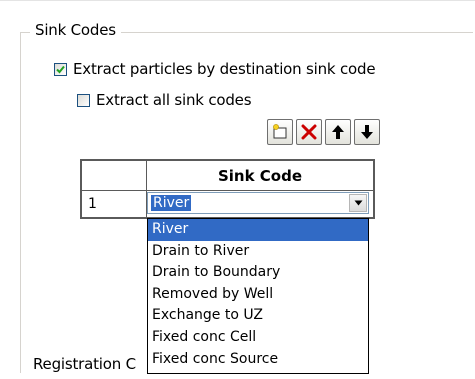 The image size is (475, 379). What do you see at coordinates (174, 100) in the screenshot?
I see `extract-all-sink-codes-label: Extract all sink codes` at bounding box center [174, 100].